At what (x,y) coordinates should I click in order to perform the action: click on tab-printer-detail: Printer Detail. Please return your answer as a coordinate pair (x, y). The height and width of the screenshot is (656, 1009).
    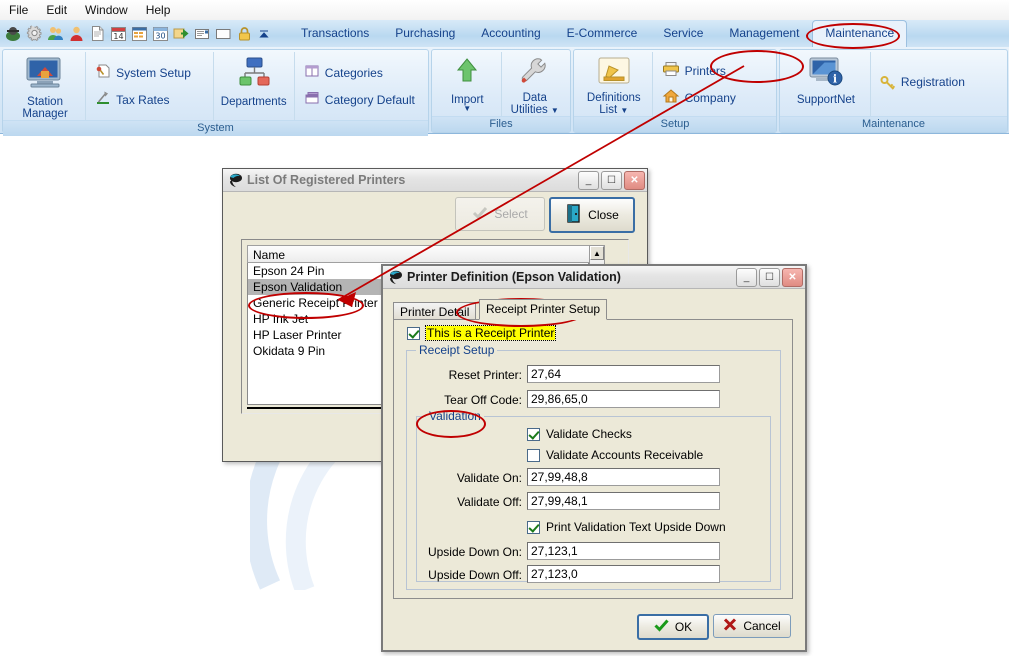
    Looking at the image, I should click on (435, 311).